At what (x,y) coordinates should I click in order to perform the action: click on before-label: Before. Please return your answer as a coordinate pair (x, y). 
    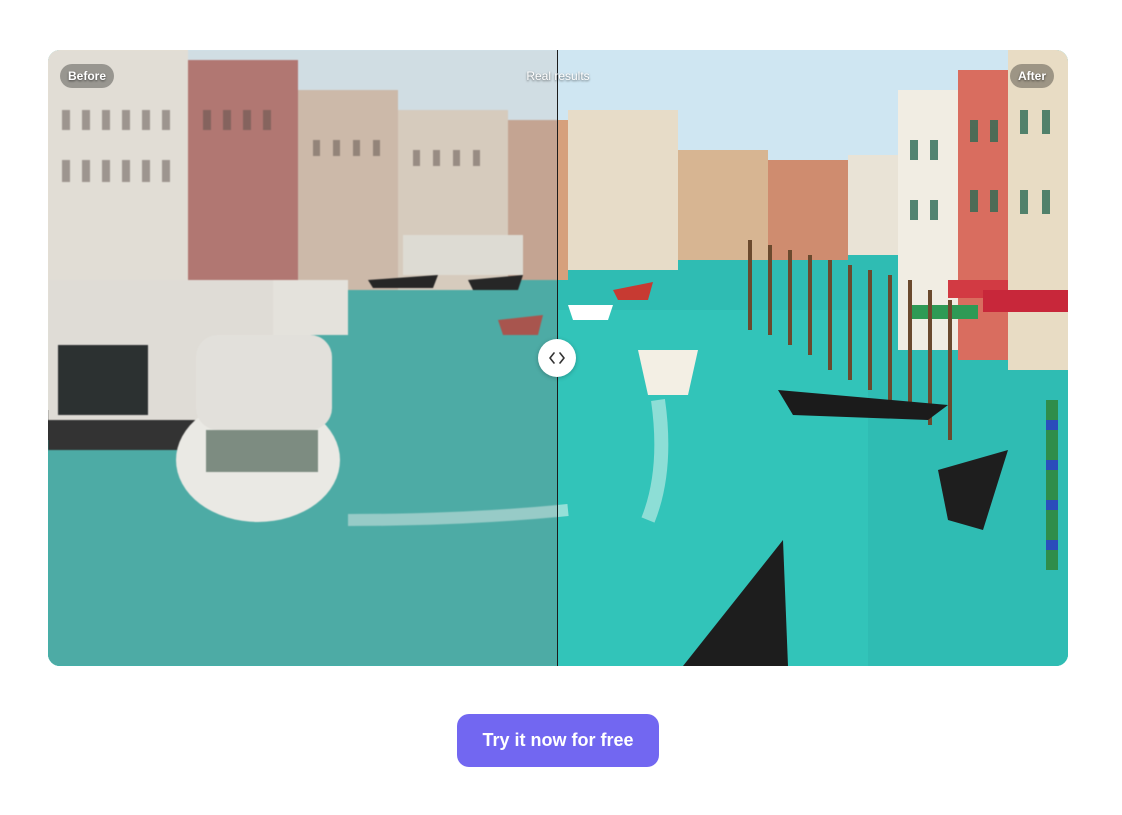
    Looking at the image, I should click on (87, 76).